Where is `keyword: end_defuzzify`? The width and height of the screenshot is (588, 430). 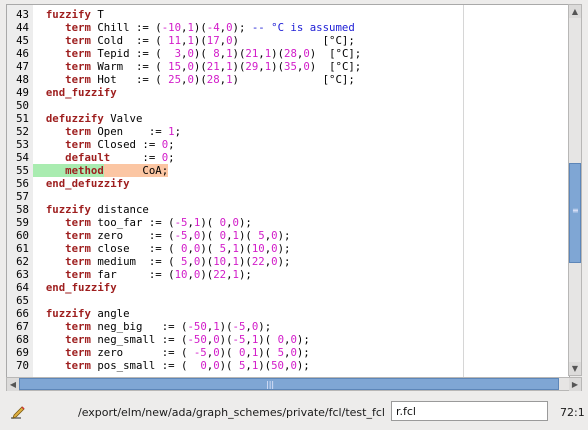
keyword: end_defuzzify is located at coordinates (81, 183).